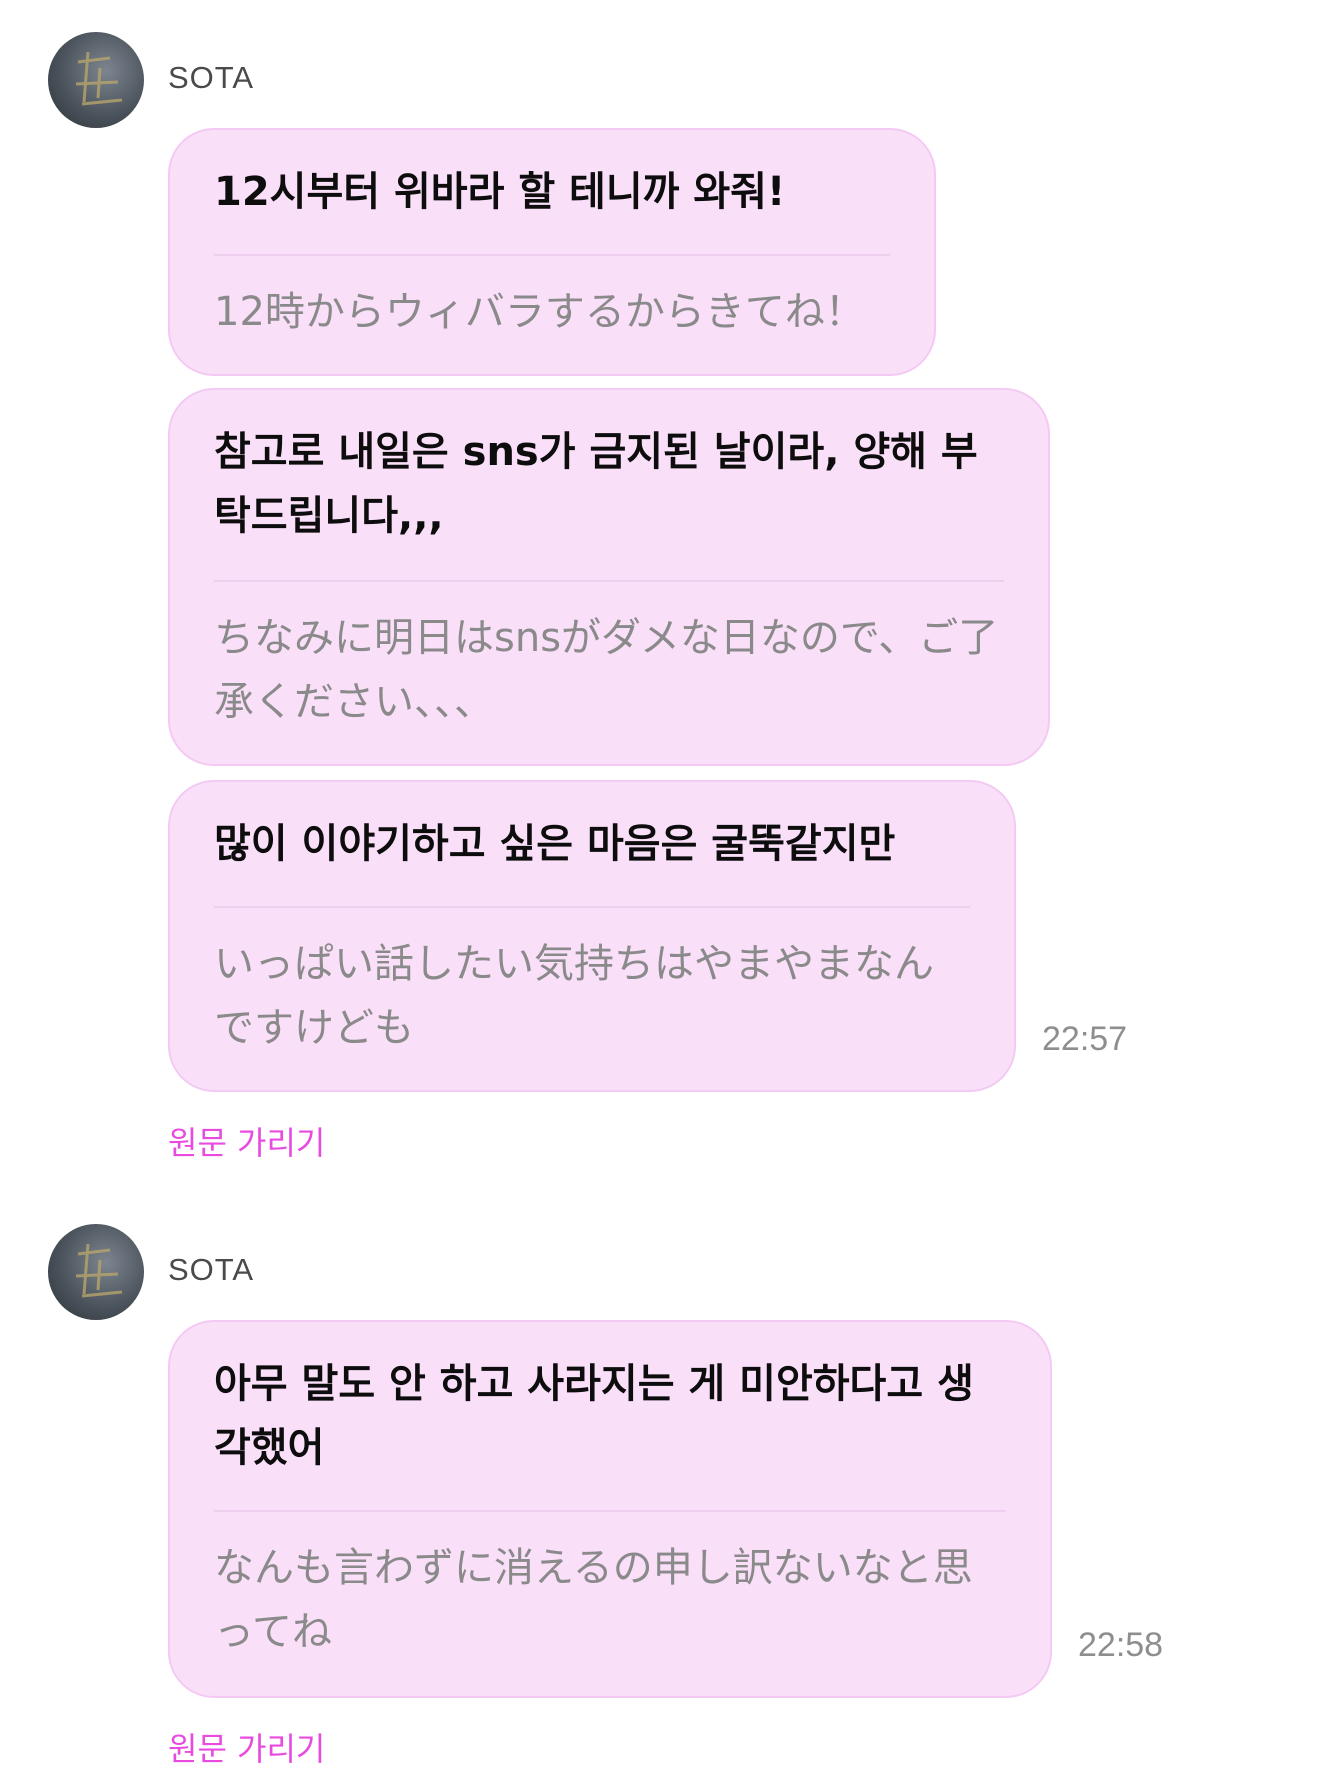 The height and width of the screenshot is (1786, 1320). I want to click on timestamp: 22:58, so click(1121, 1645).